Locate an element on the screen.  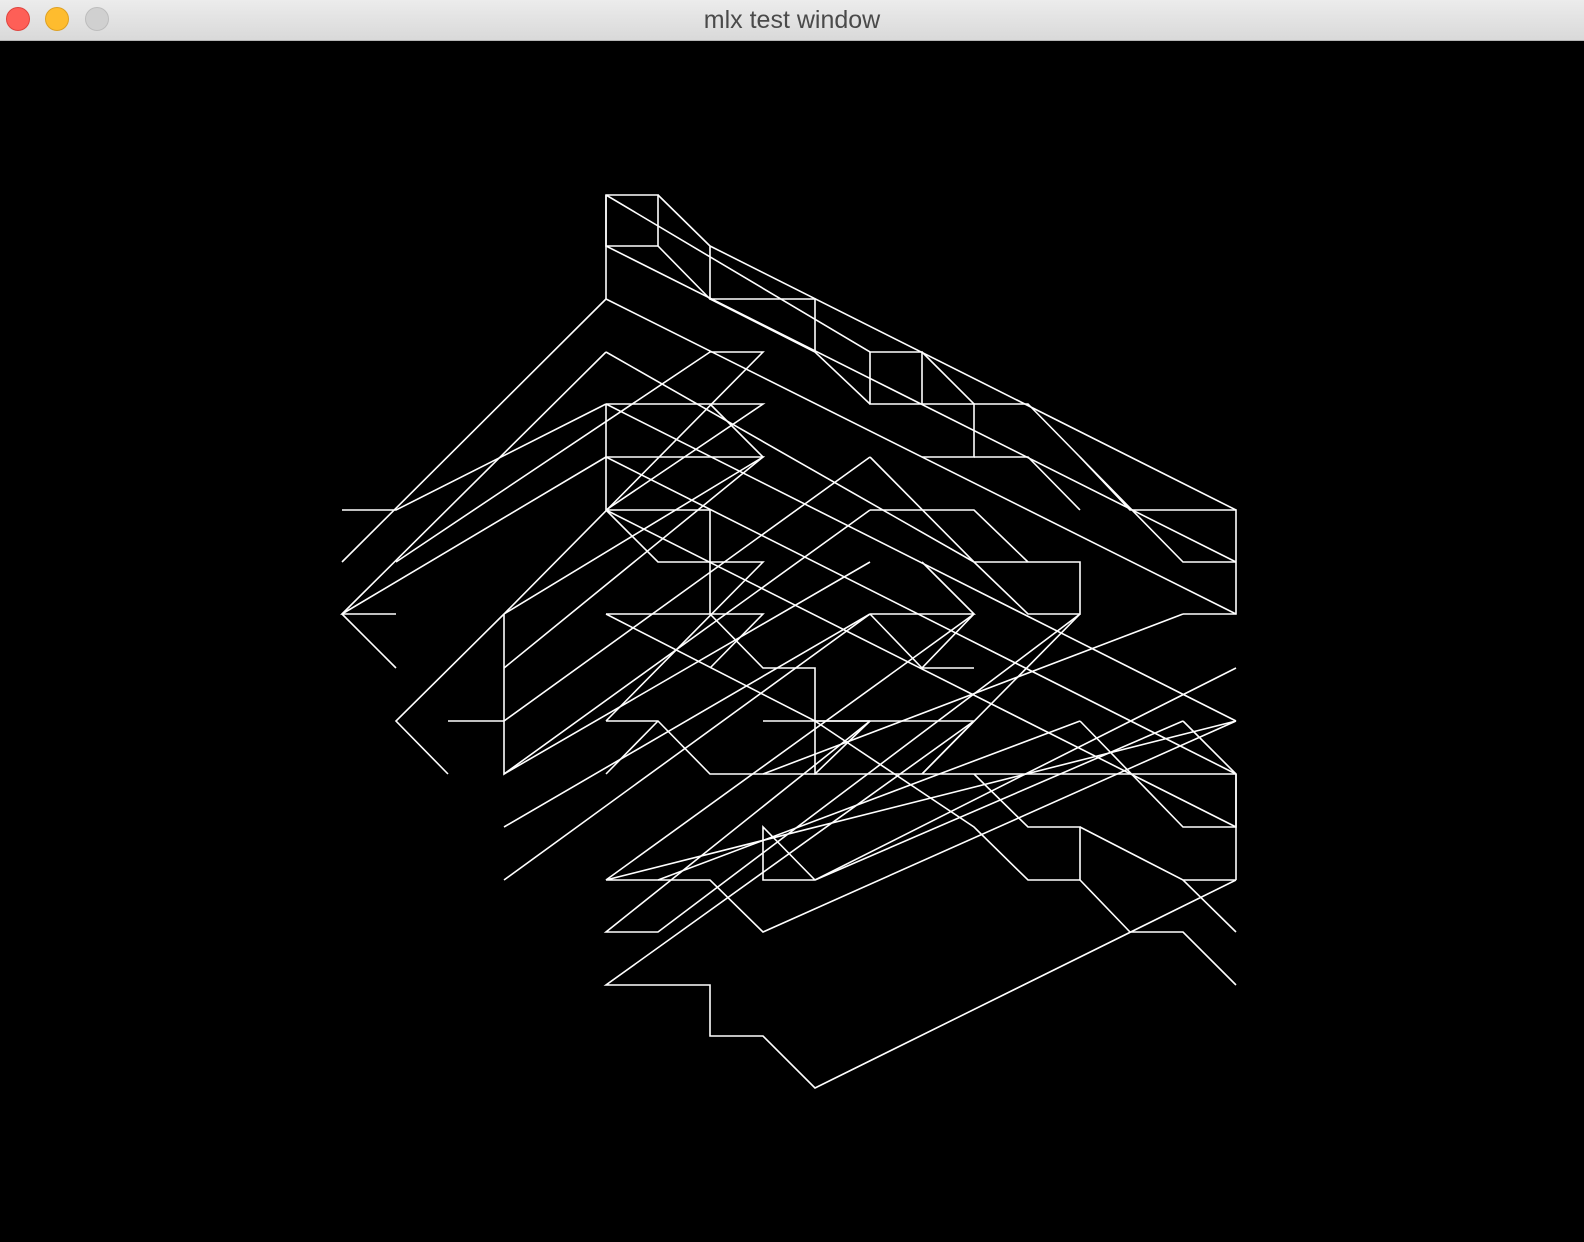
title-bar: mlx test window is located at coordinates (792, 20).